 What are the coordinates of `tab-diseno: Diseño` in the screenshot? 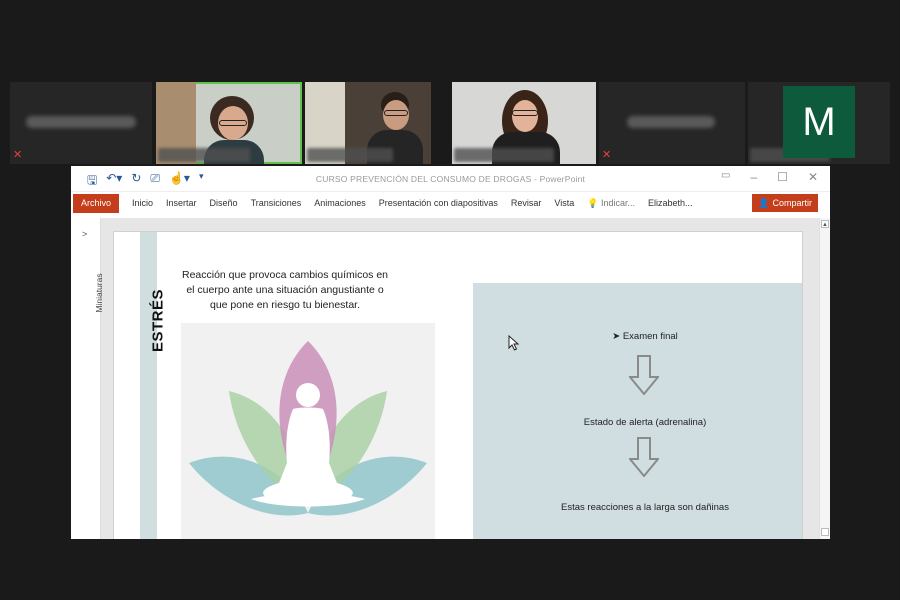 It's located at (224, 203).